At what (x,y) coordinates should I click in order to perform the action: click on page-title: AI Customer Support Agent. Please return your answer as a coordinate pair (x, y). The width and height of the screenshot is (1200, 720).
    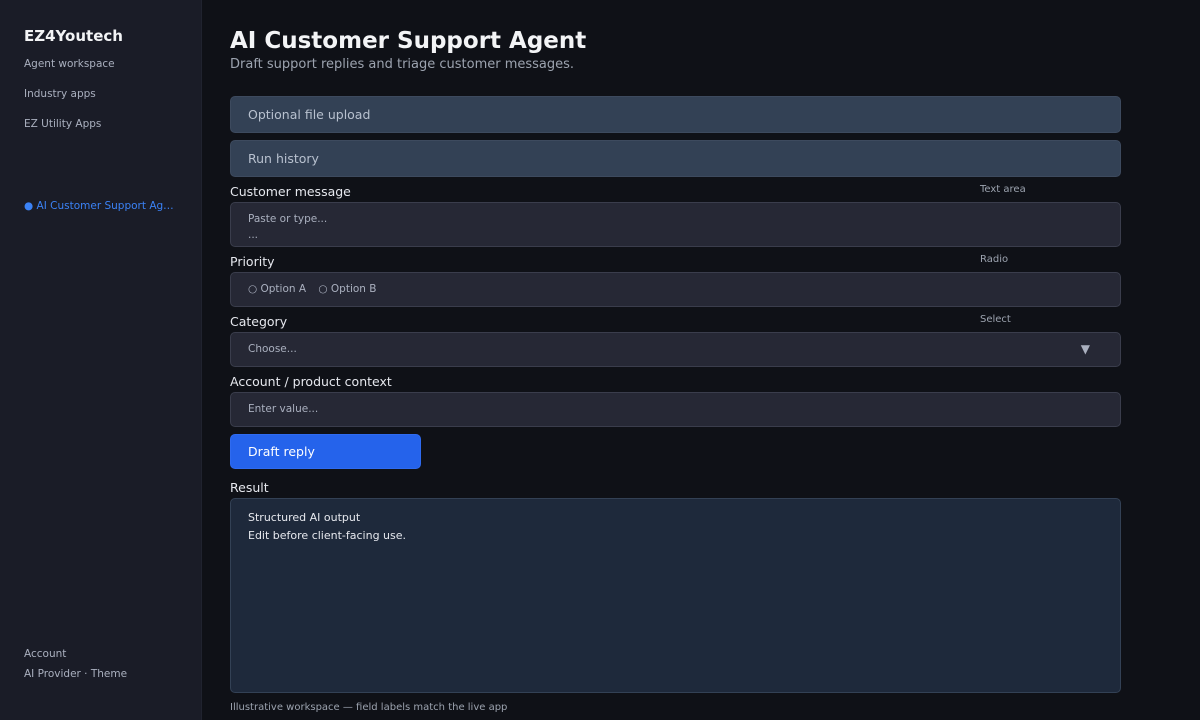
    Looking at the image, I should click on (408, 41).